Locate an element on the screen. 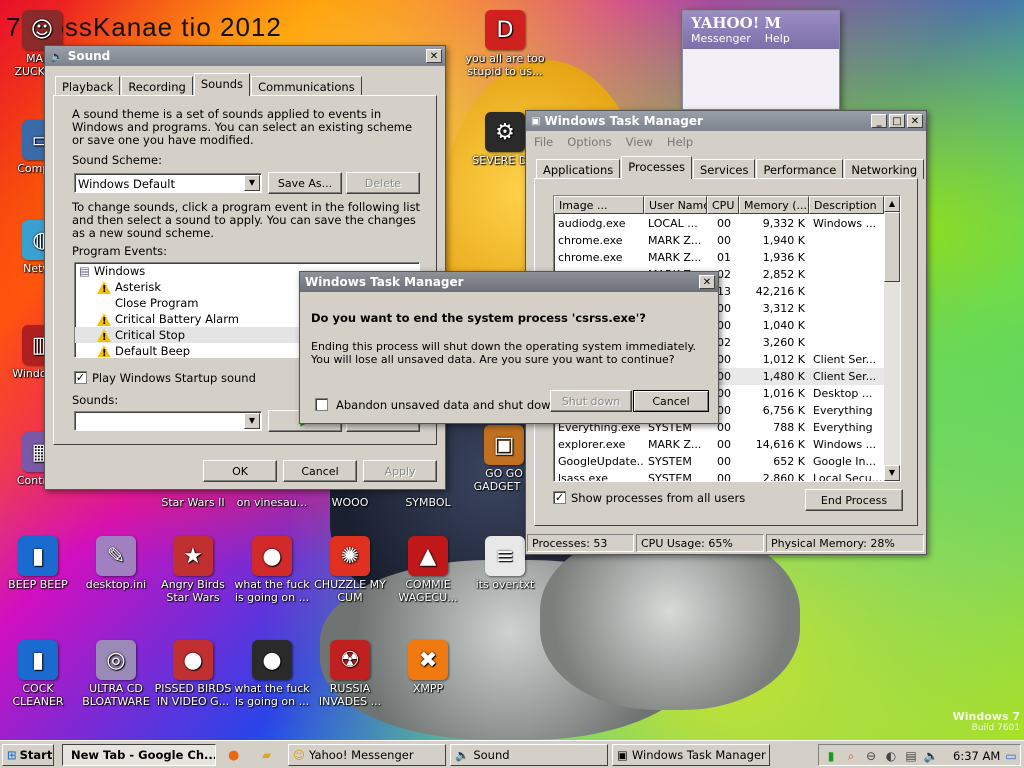 This screenshot has width=1024, height=768. desktop-icon: ◎ ULTRA CD BLOATWARE is located at coordinates (116, 674).